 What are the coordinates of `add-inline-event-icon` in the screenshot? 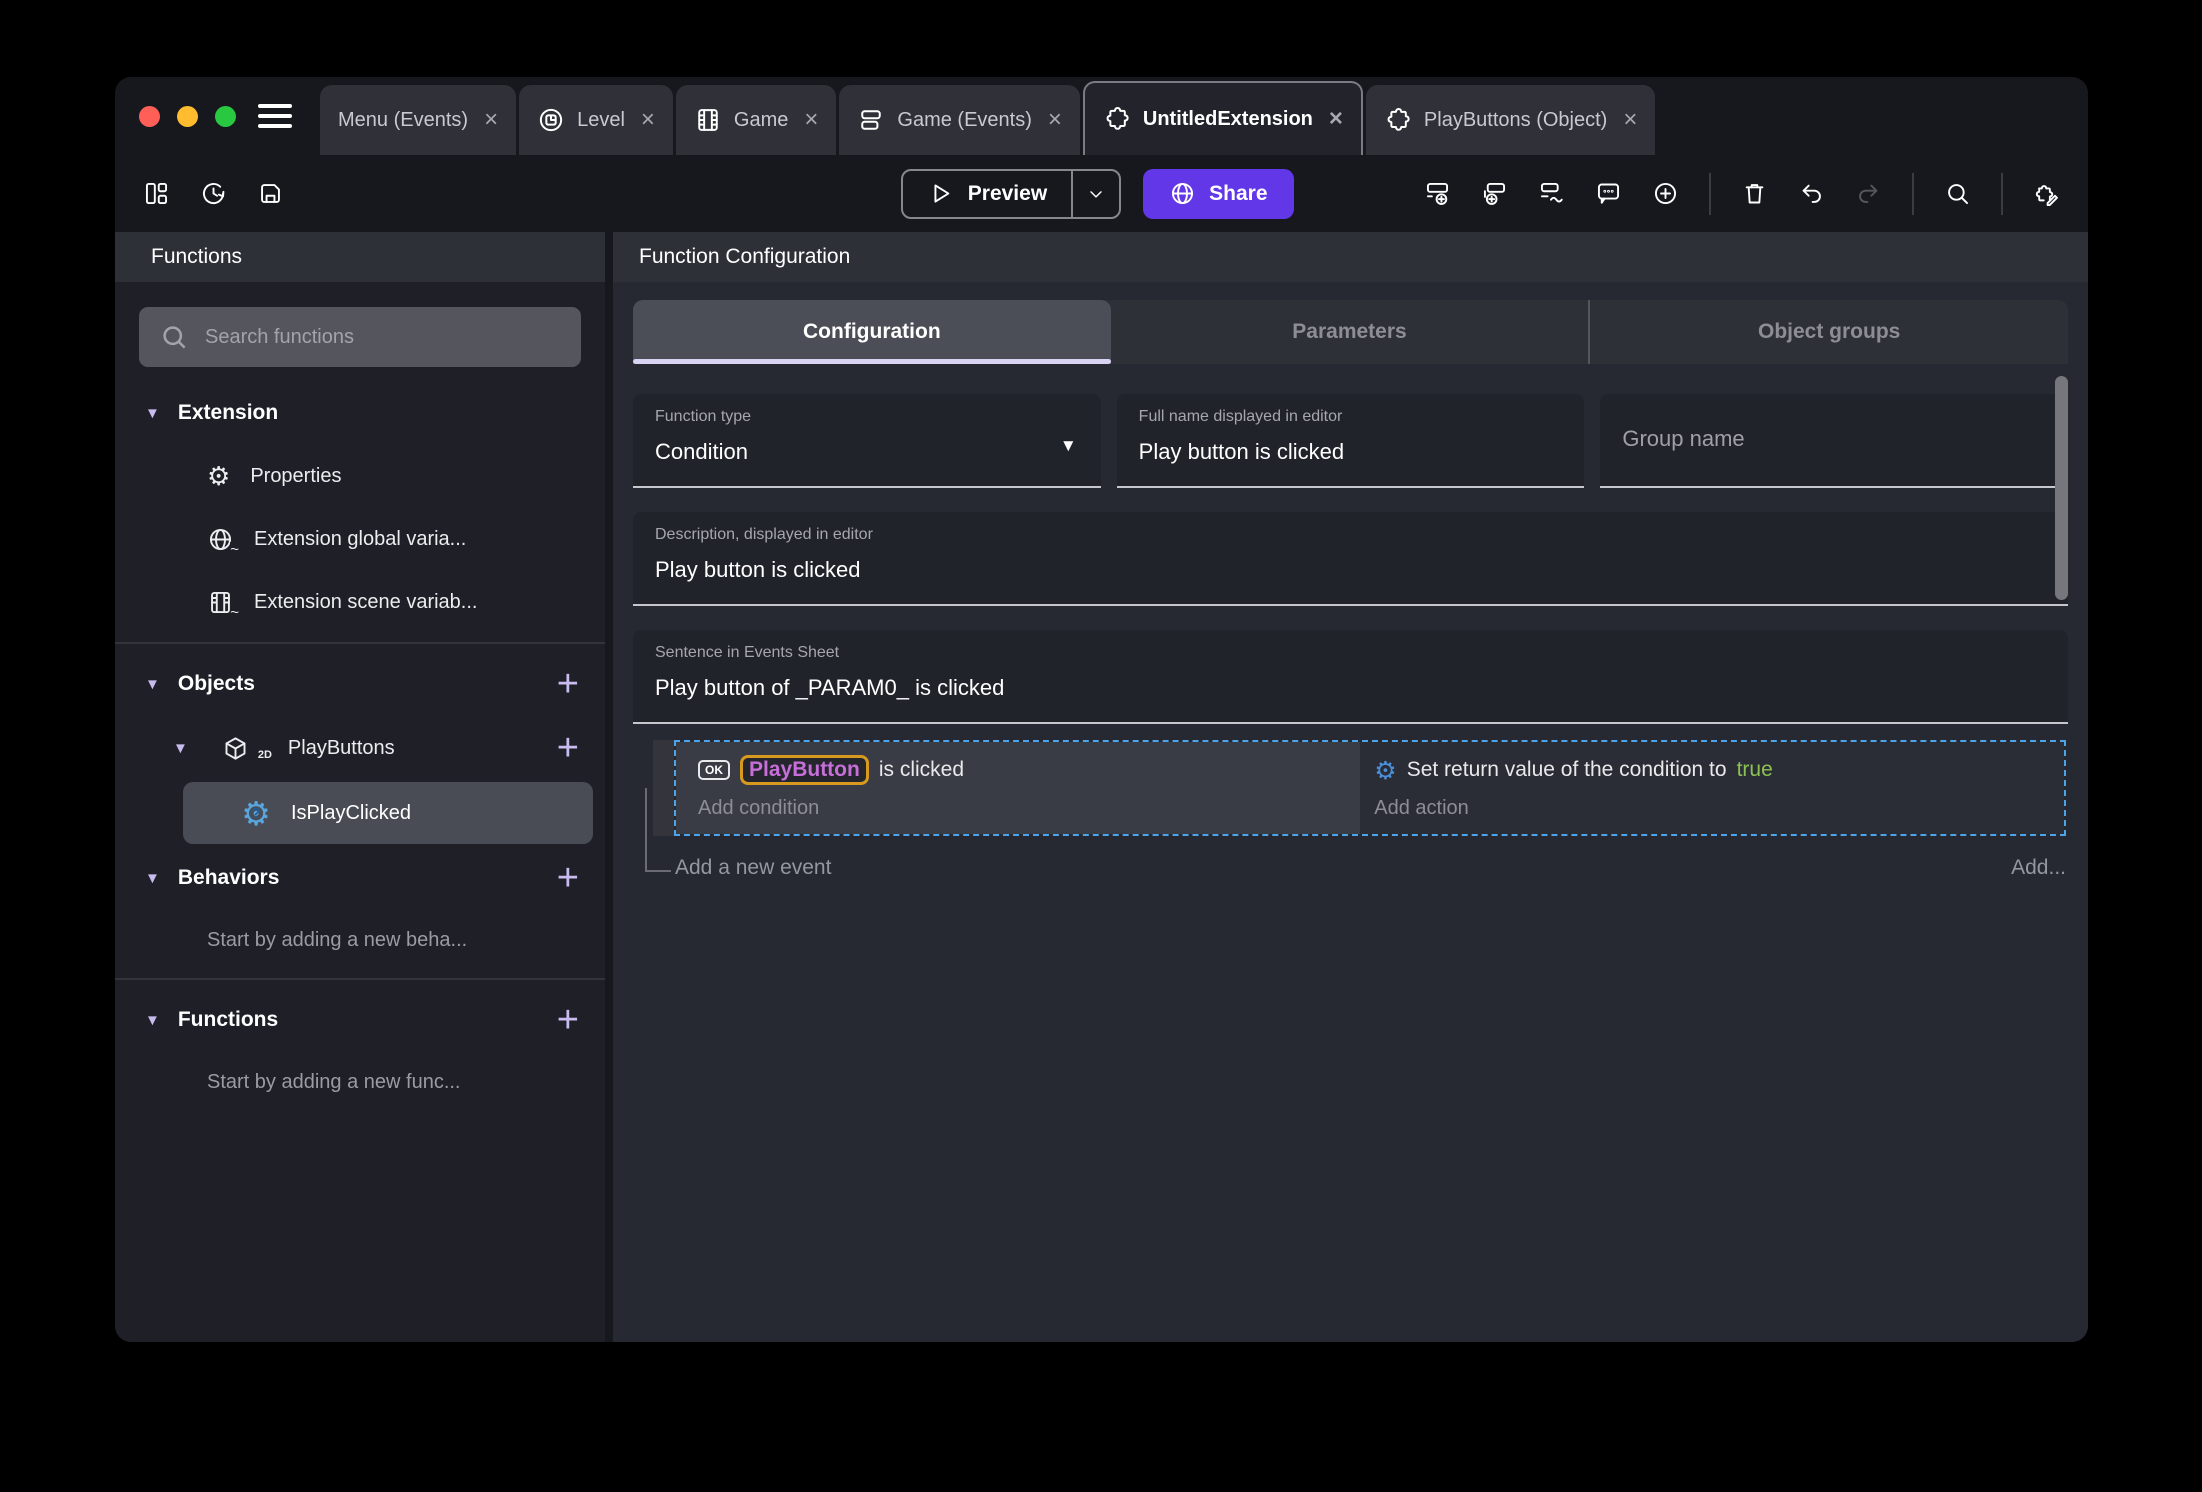 It's located at (1551, 193).